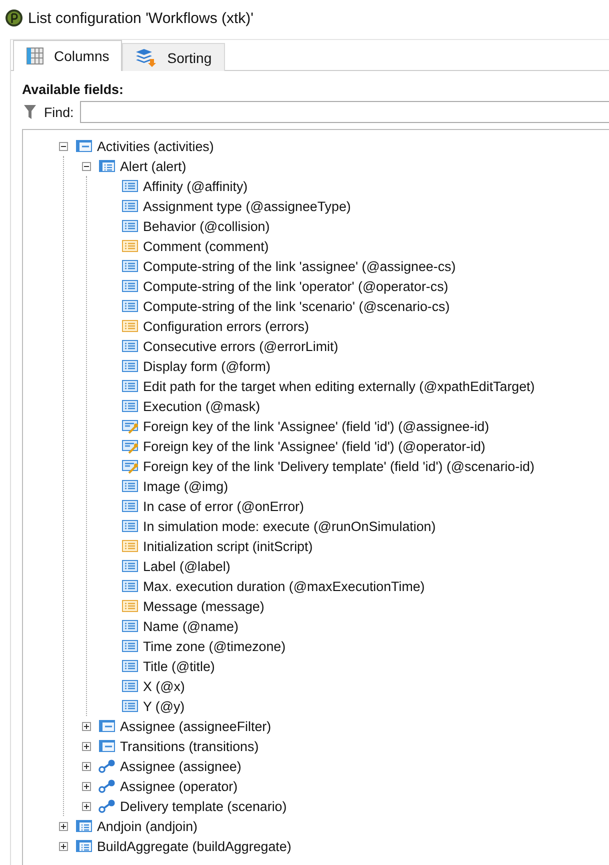 This screenshot has height=865, width=609. What do you see at coordinates (185, 486) in the screenshot?
I see `tree-item-label: Image (@img)` at bounding box center [185, 486].